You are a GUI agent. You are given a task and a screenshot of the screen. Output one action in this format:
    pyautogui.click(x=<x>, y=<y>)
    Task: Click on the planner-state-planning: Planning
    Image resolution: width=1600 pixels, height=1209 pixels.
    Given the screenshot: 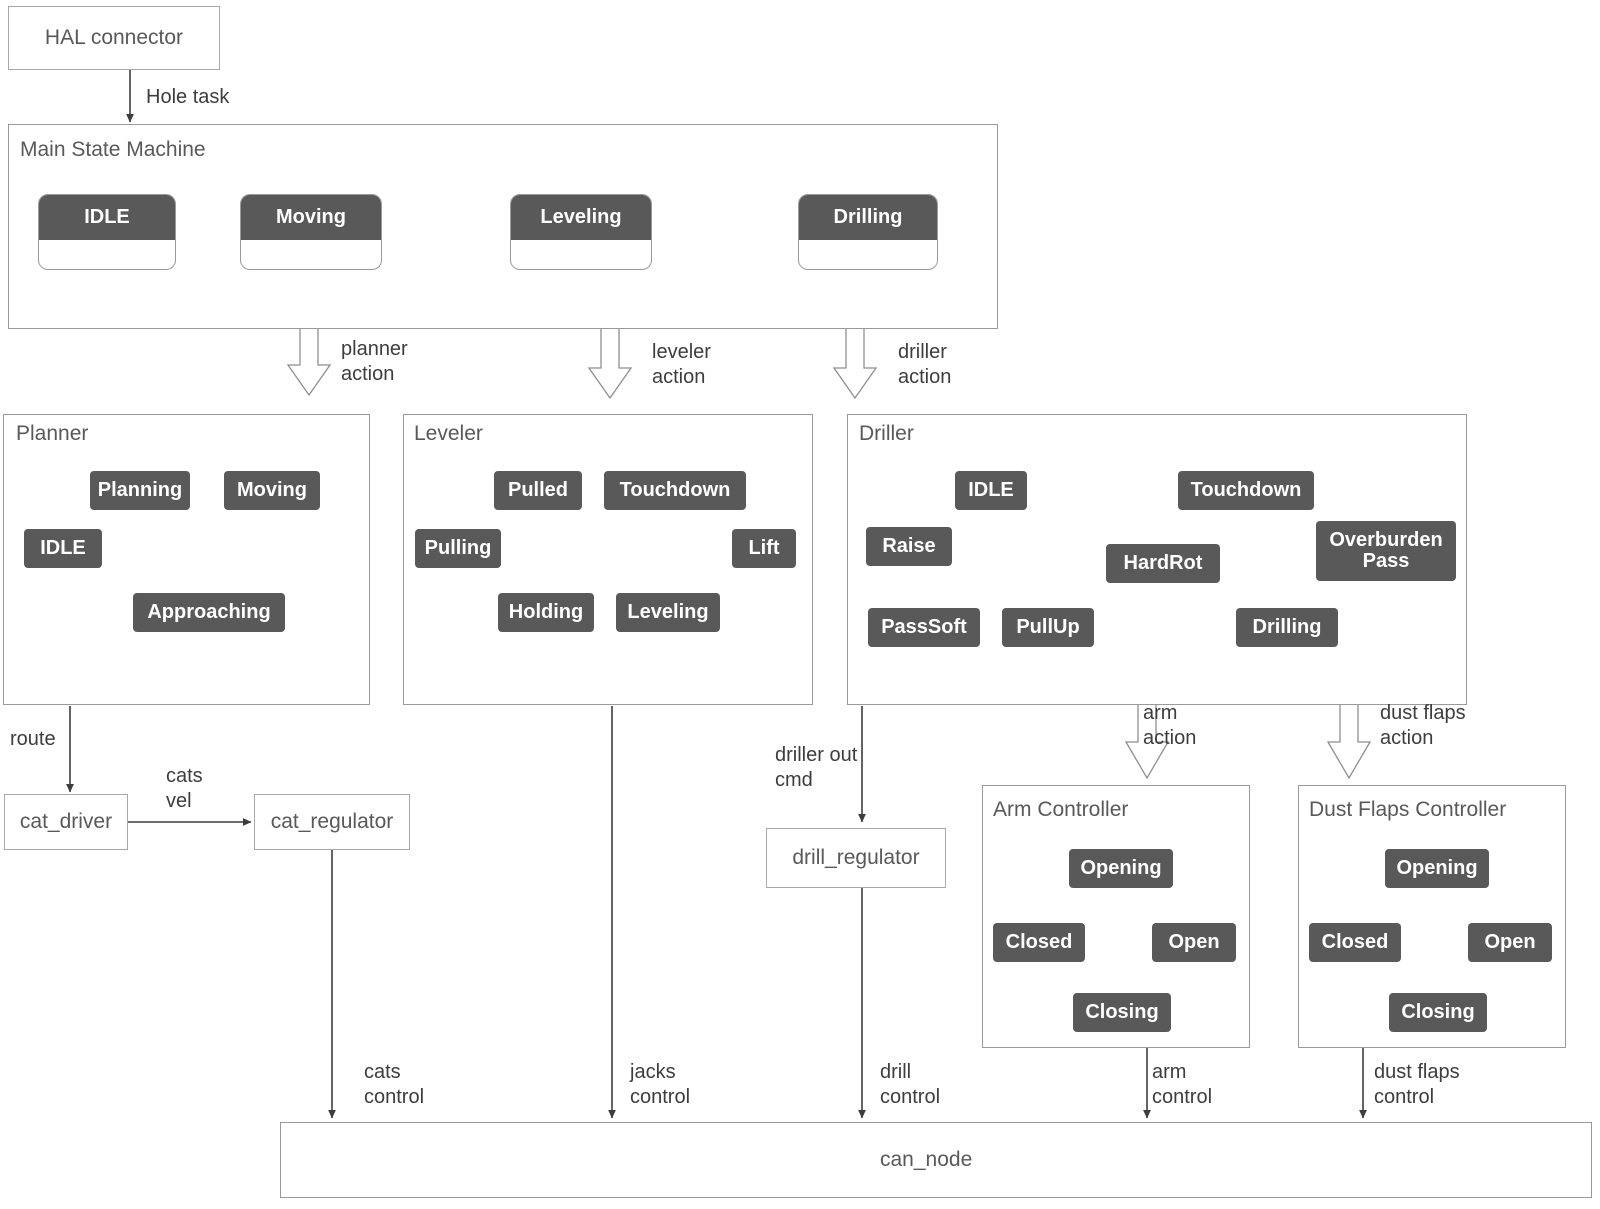 What is the action you would take?
    pyautogui.click(x=140, y=490)
    